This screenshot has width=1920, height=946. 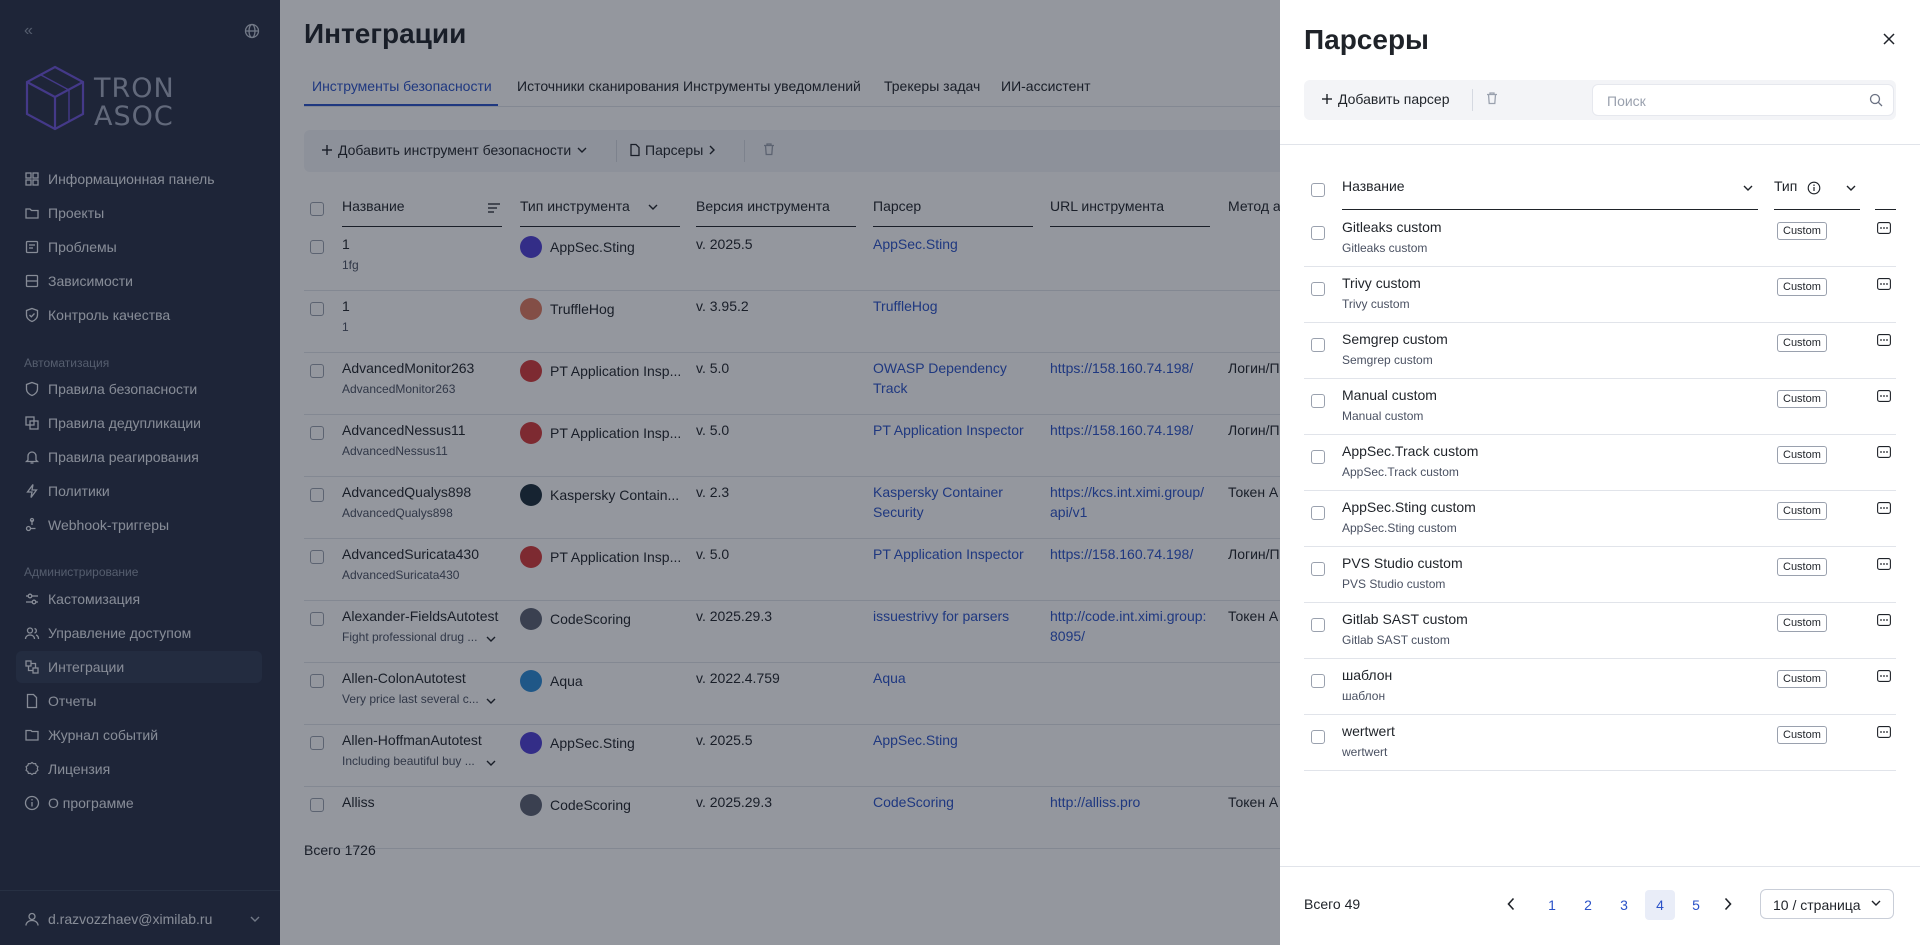 What do you see at coordinates (1385, 248) in the screenshot?
I see `parser-description: Gitleaks custom` at bounding box center [1385, 248].